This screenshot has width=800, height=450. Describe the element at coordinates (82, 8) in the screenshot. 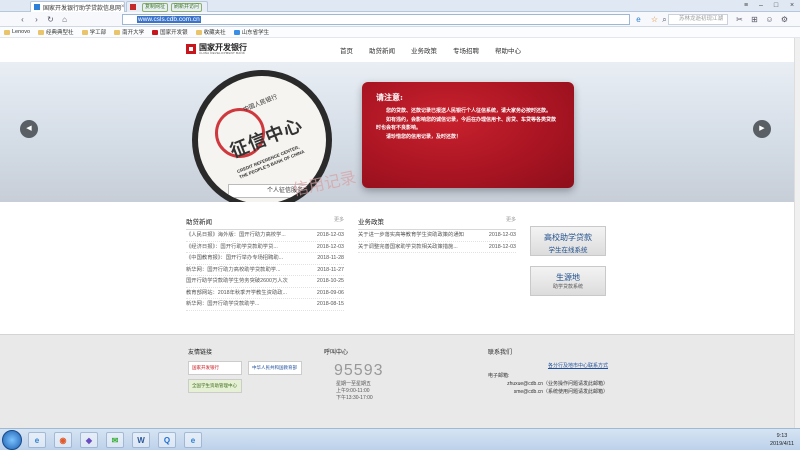

I see `tab-title: 国家开发银行助学贷款信息网` at that location.